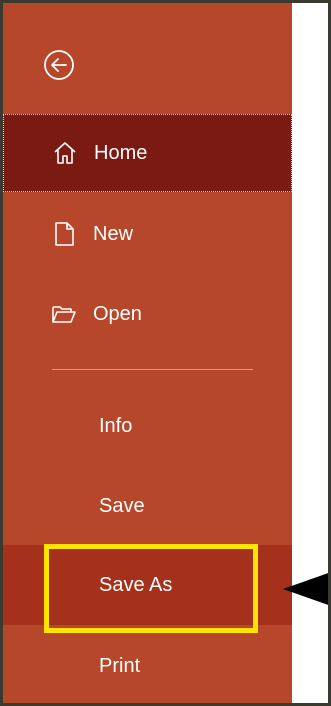 The width and height of the screenshot is (331, 706). Describe the element at coordinates (147, 234) in the screenshot. I see `sidebar-item-new: New` at that location.